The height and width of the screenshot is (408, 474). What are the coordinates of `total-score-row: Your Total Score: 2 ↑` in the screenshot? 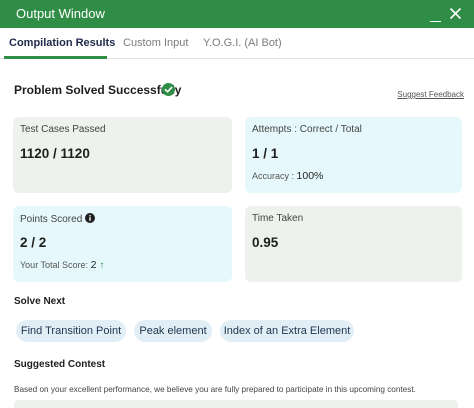 It's located at (62, 265).